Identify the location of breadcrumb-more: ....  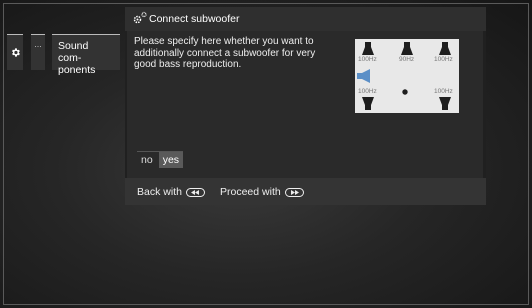
(38, 52).